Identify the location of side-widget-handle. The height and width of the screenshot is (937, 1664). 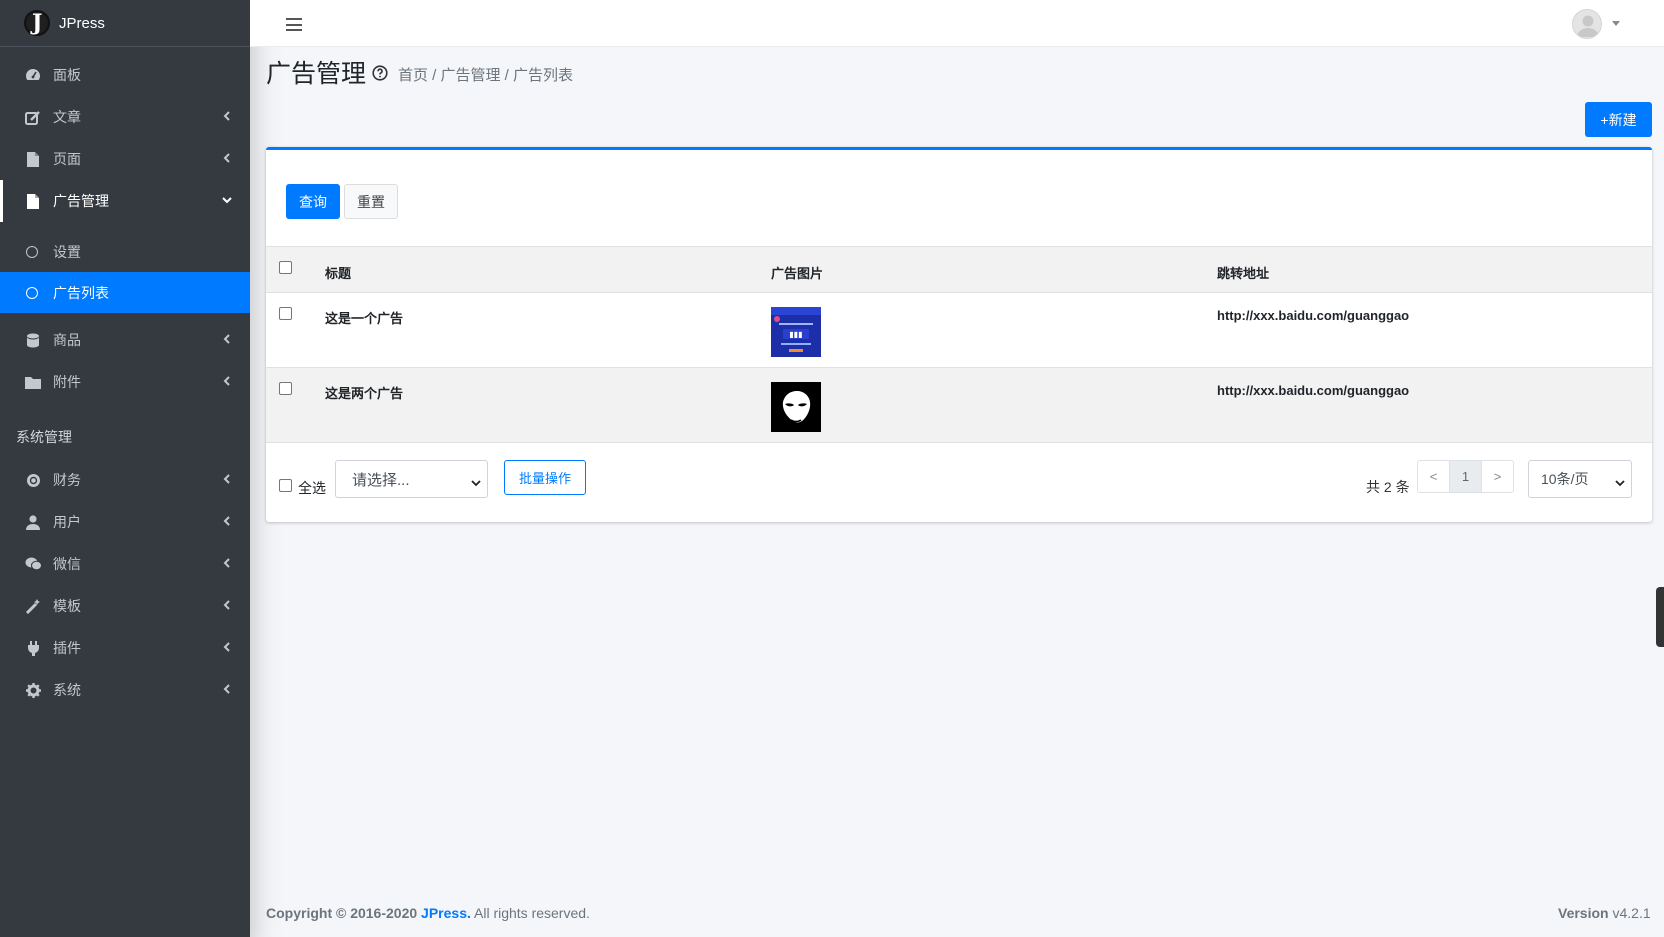
(1660, 617).